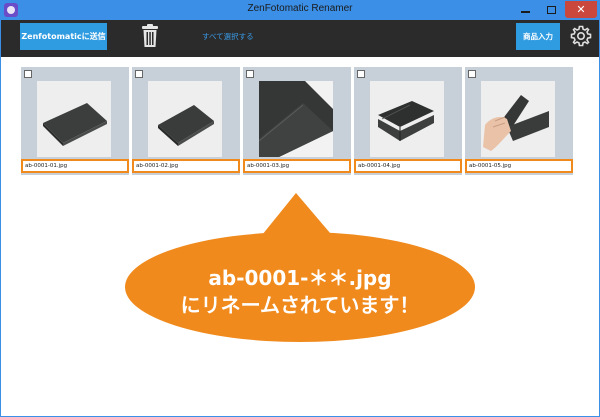 The image size is (600, 417). I want to click on select-all-link: すべて選択する, so click(228, 36).